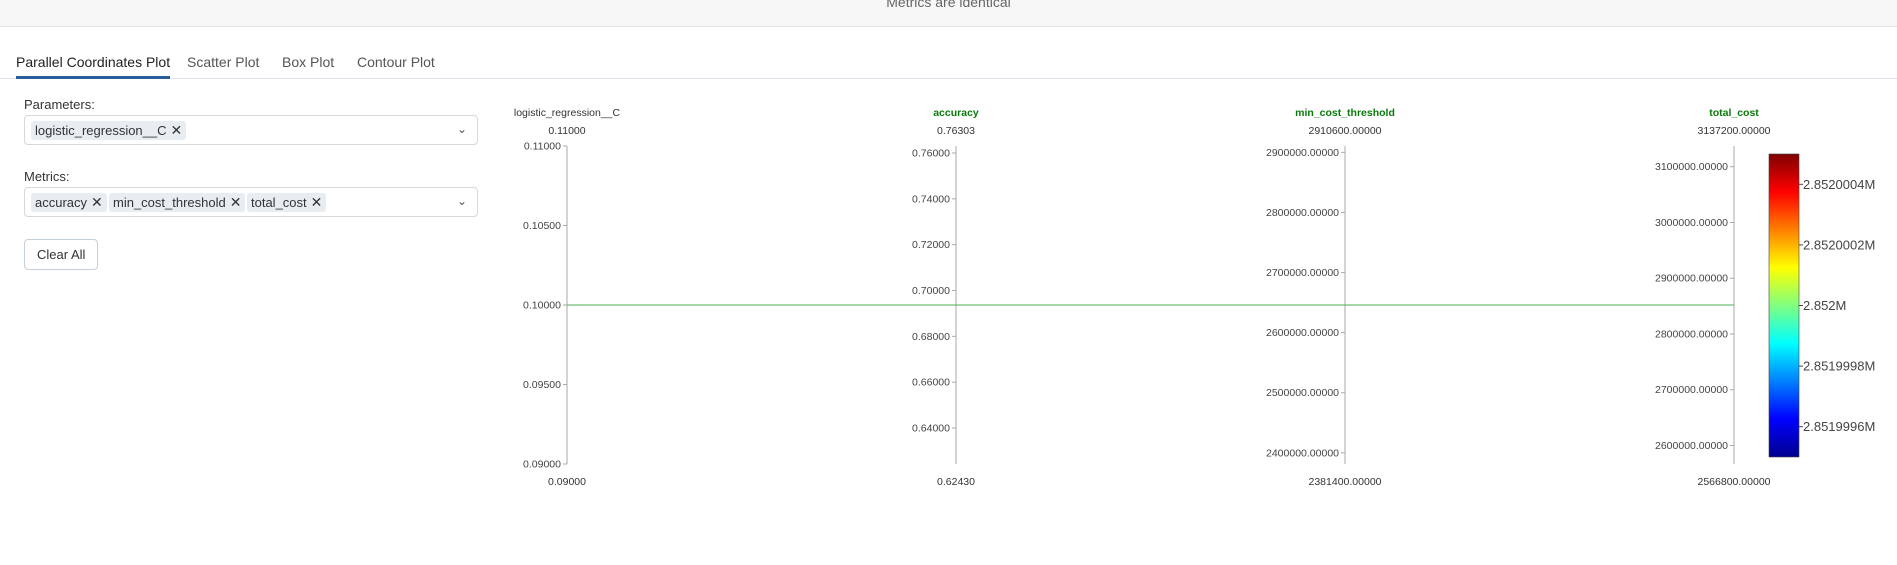 The image size is (1897, 565). Describe the element at coordinates (308, 65) in the screenshot. I see `tab-box-plot: Box Plot` at that location.